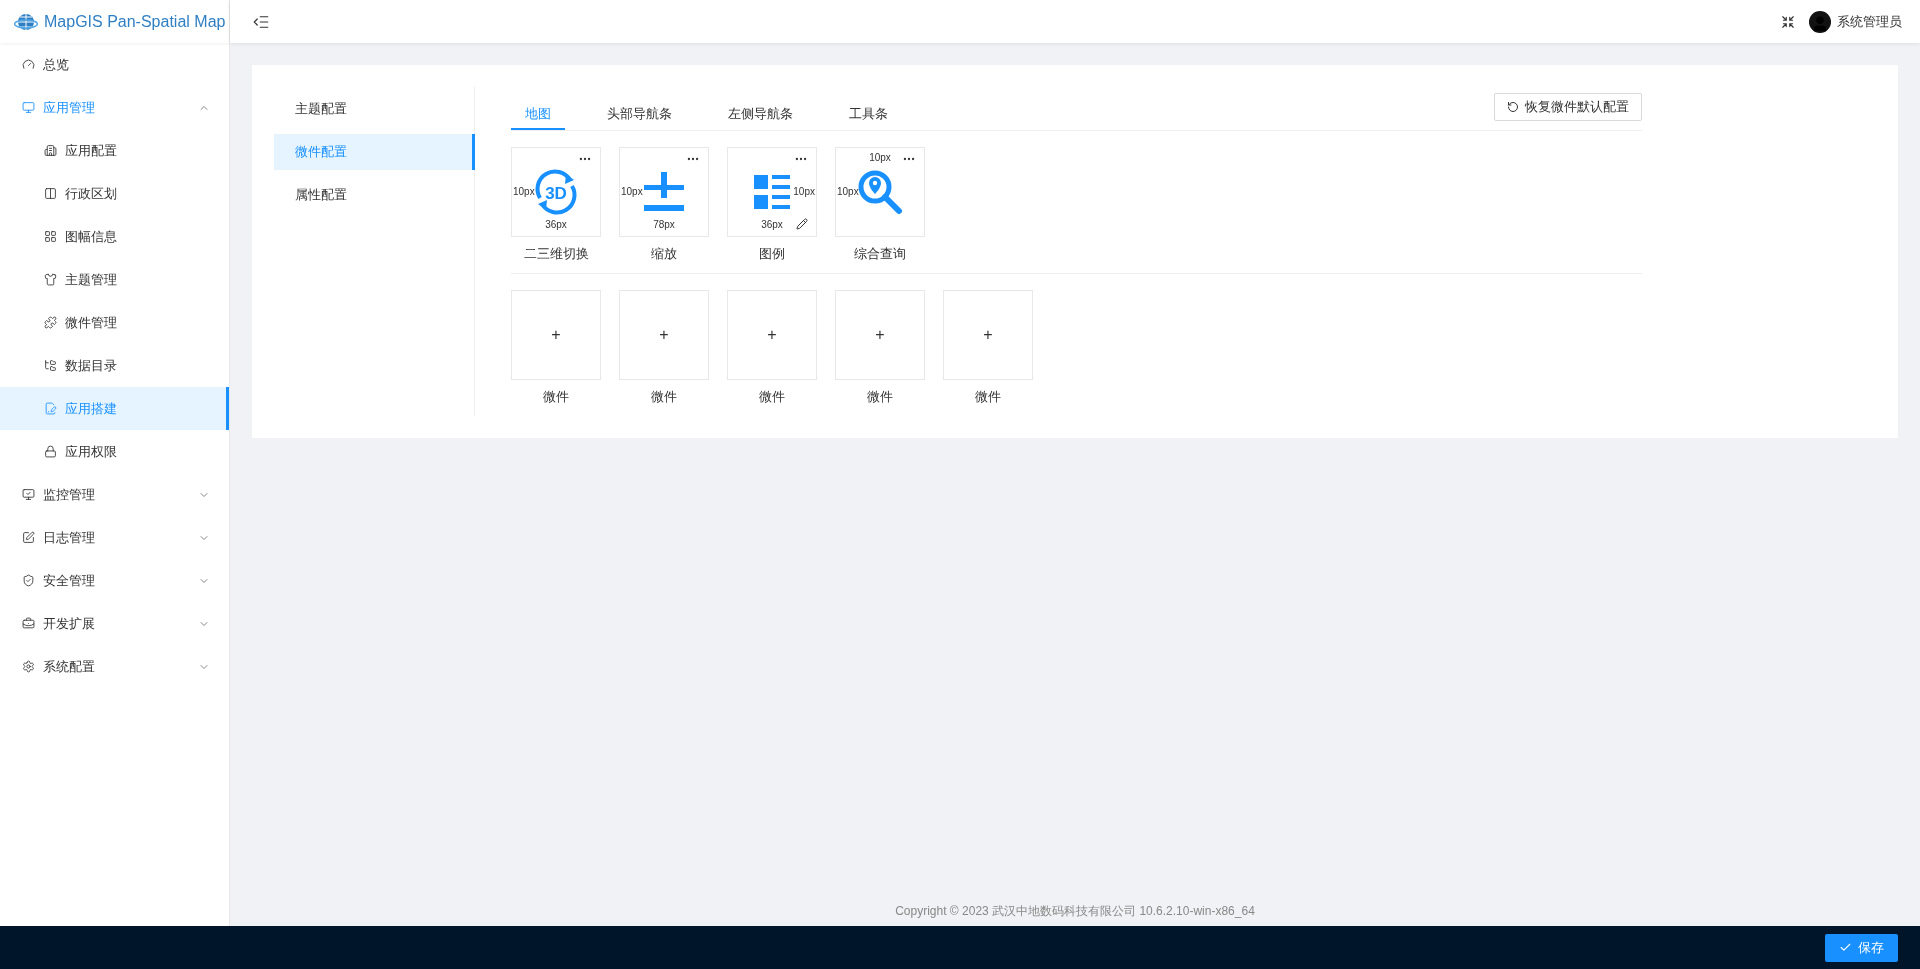  I want to click on sidebar-subitem: 行政区划, so click(114, 193).